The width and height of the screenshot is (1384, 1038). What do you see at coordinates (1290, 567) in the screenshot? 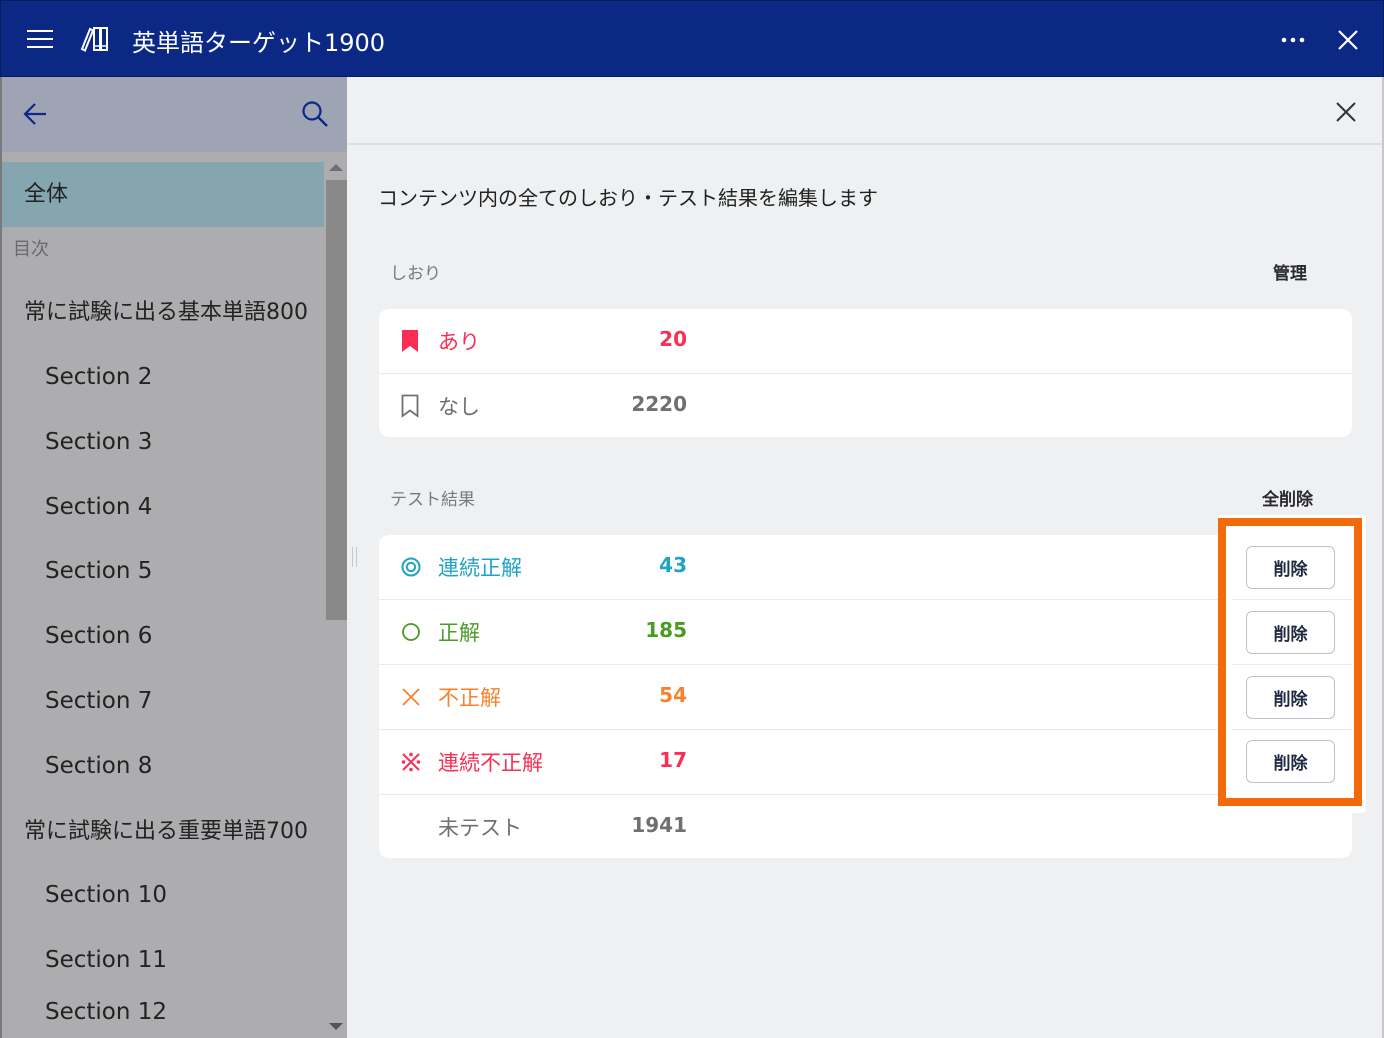
I see `delete-consecutive-correct-button: 削除` at bounding box center [1290, 567].